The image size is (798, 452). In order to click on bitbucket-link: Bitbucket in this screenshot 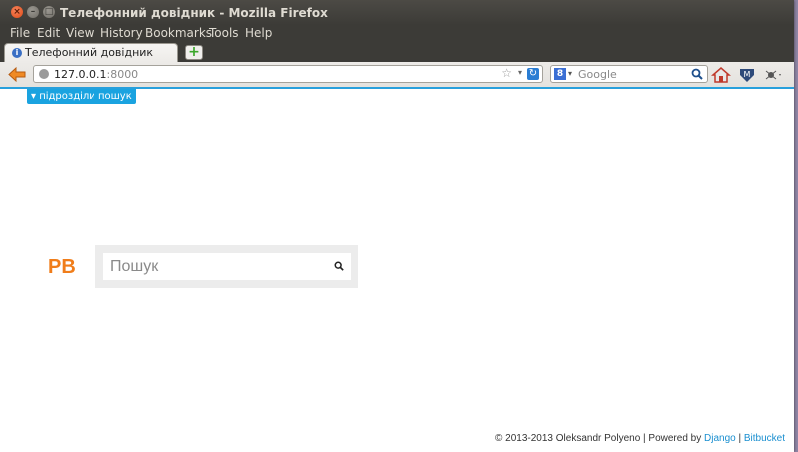, I will do `click(764, 438)`.